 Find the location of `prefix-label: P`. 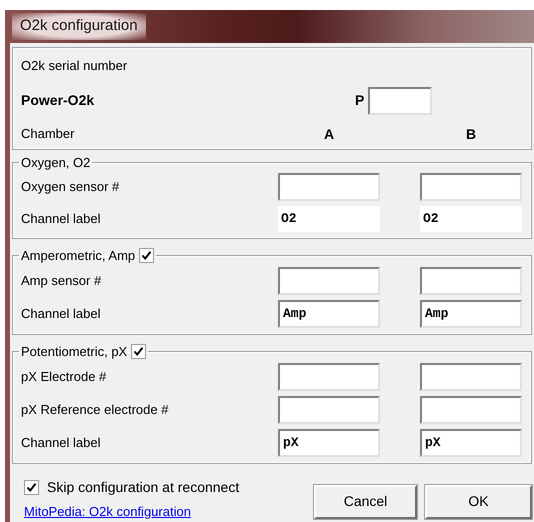

prefix-label: P is located at coordinates (359, 100).